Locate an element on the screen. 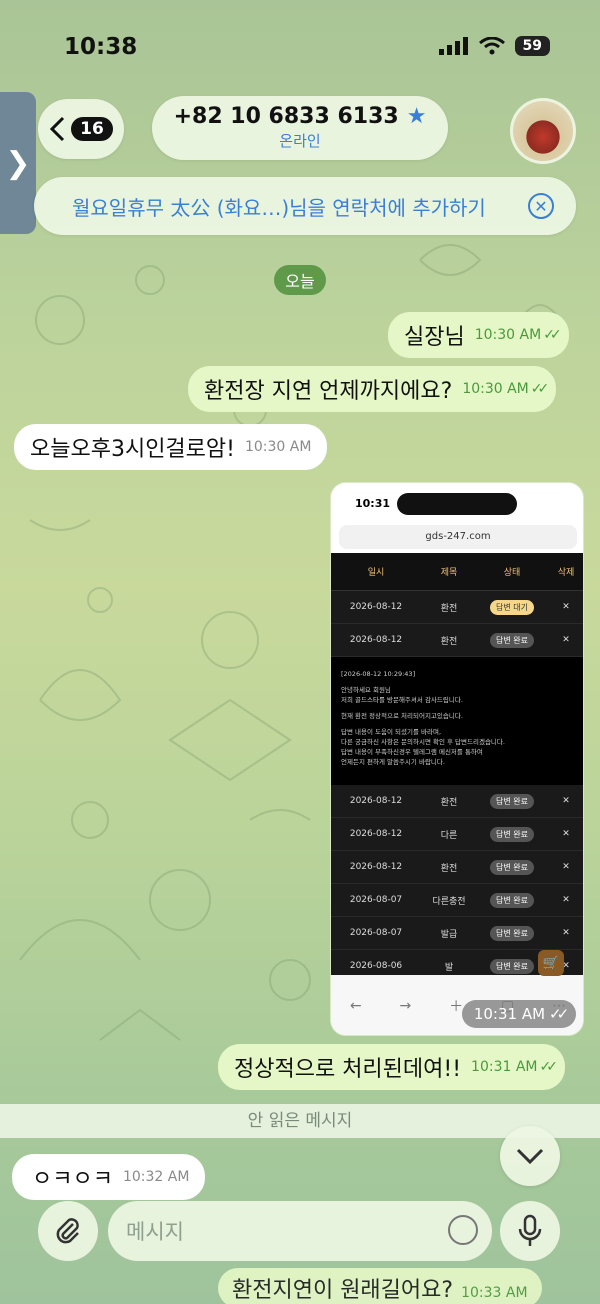  add-contact-label: 월요일휴무 太公 (화요…)님을 연락처에 추가하기 is located at coordinates (279, 207).